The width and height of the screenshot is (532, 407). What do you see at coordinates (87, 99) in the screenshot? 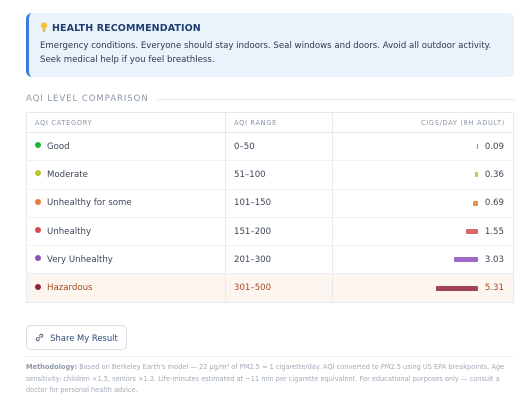
I see `comparison-heading-text: AQI LEVEL COMPARISON` at bounding box center [87, 99].